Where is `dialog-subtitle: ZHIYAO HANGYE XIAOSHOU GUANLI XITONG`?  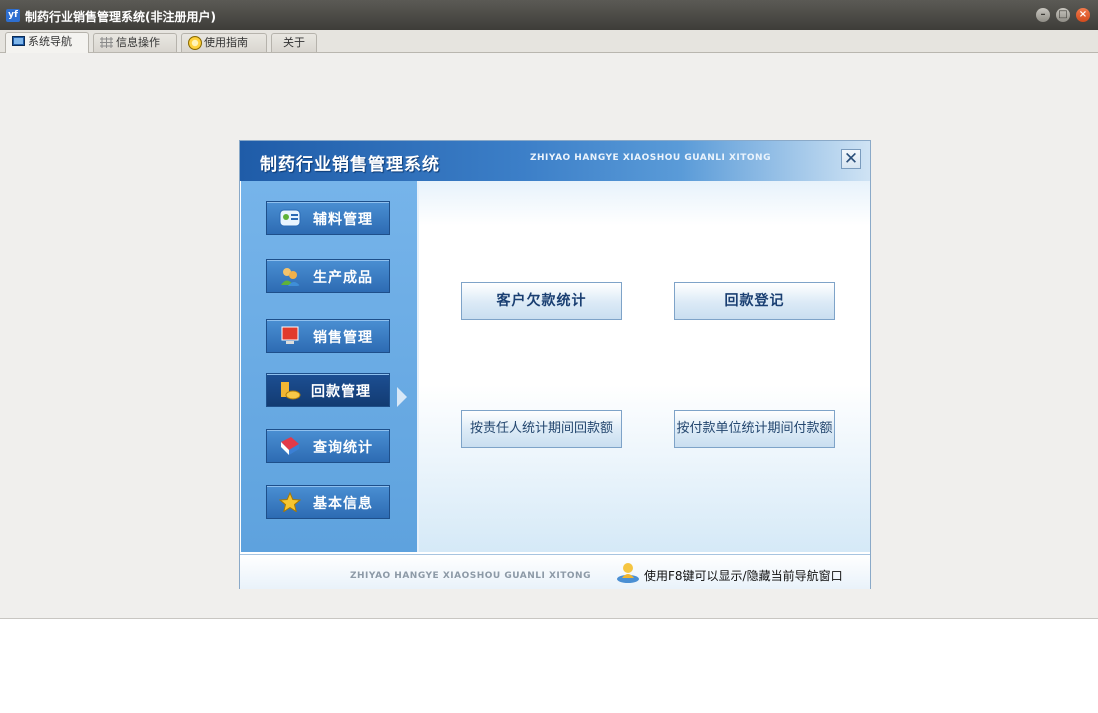
dialog-subtitle: ZHIYAO HANGYE XIAOSHOU GUANLI XITONG is located at coordinates (650, 158).